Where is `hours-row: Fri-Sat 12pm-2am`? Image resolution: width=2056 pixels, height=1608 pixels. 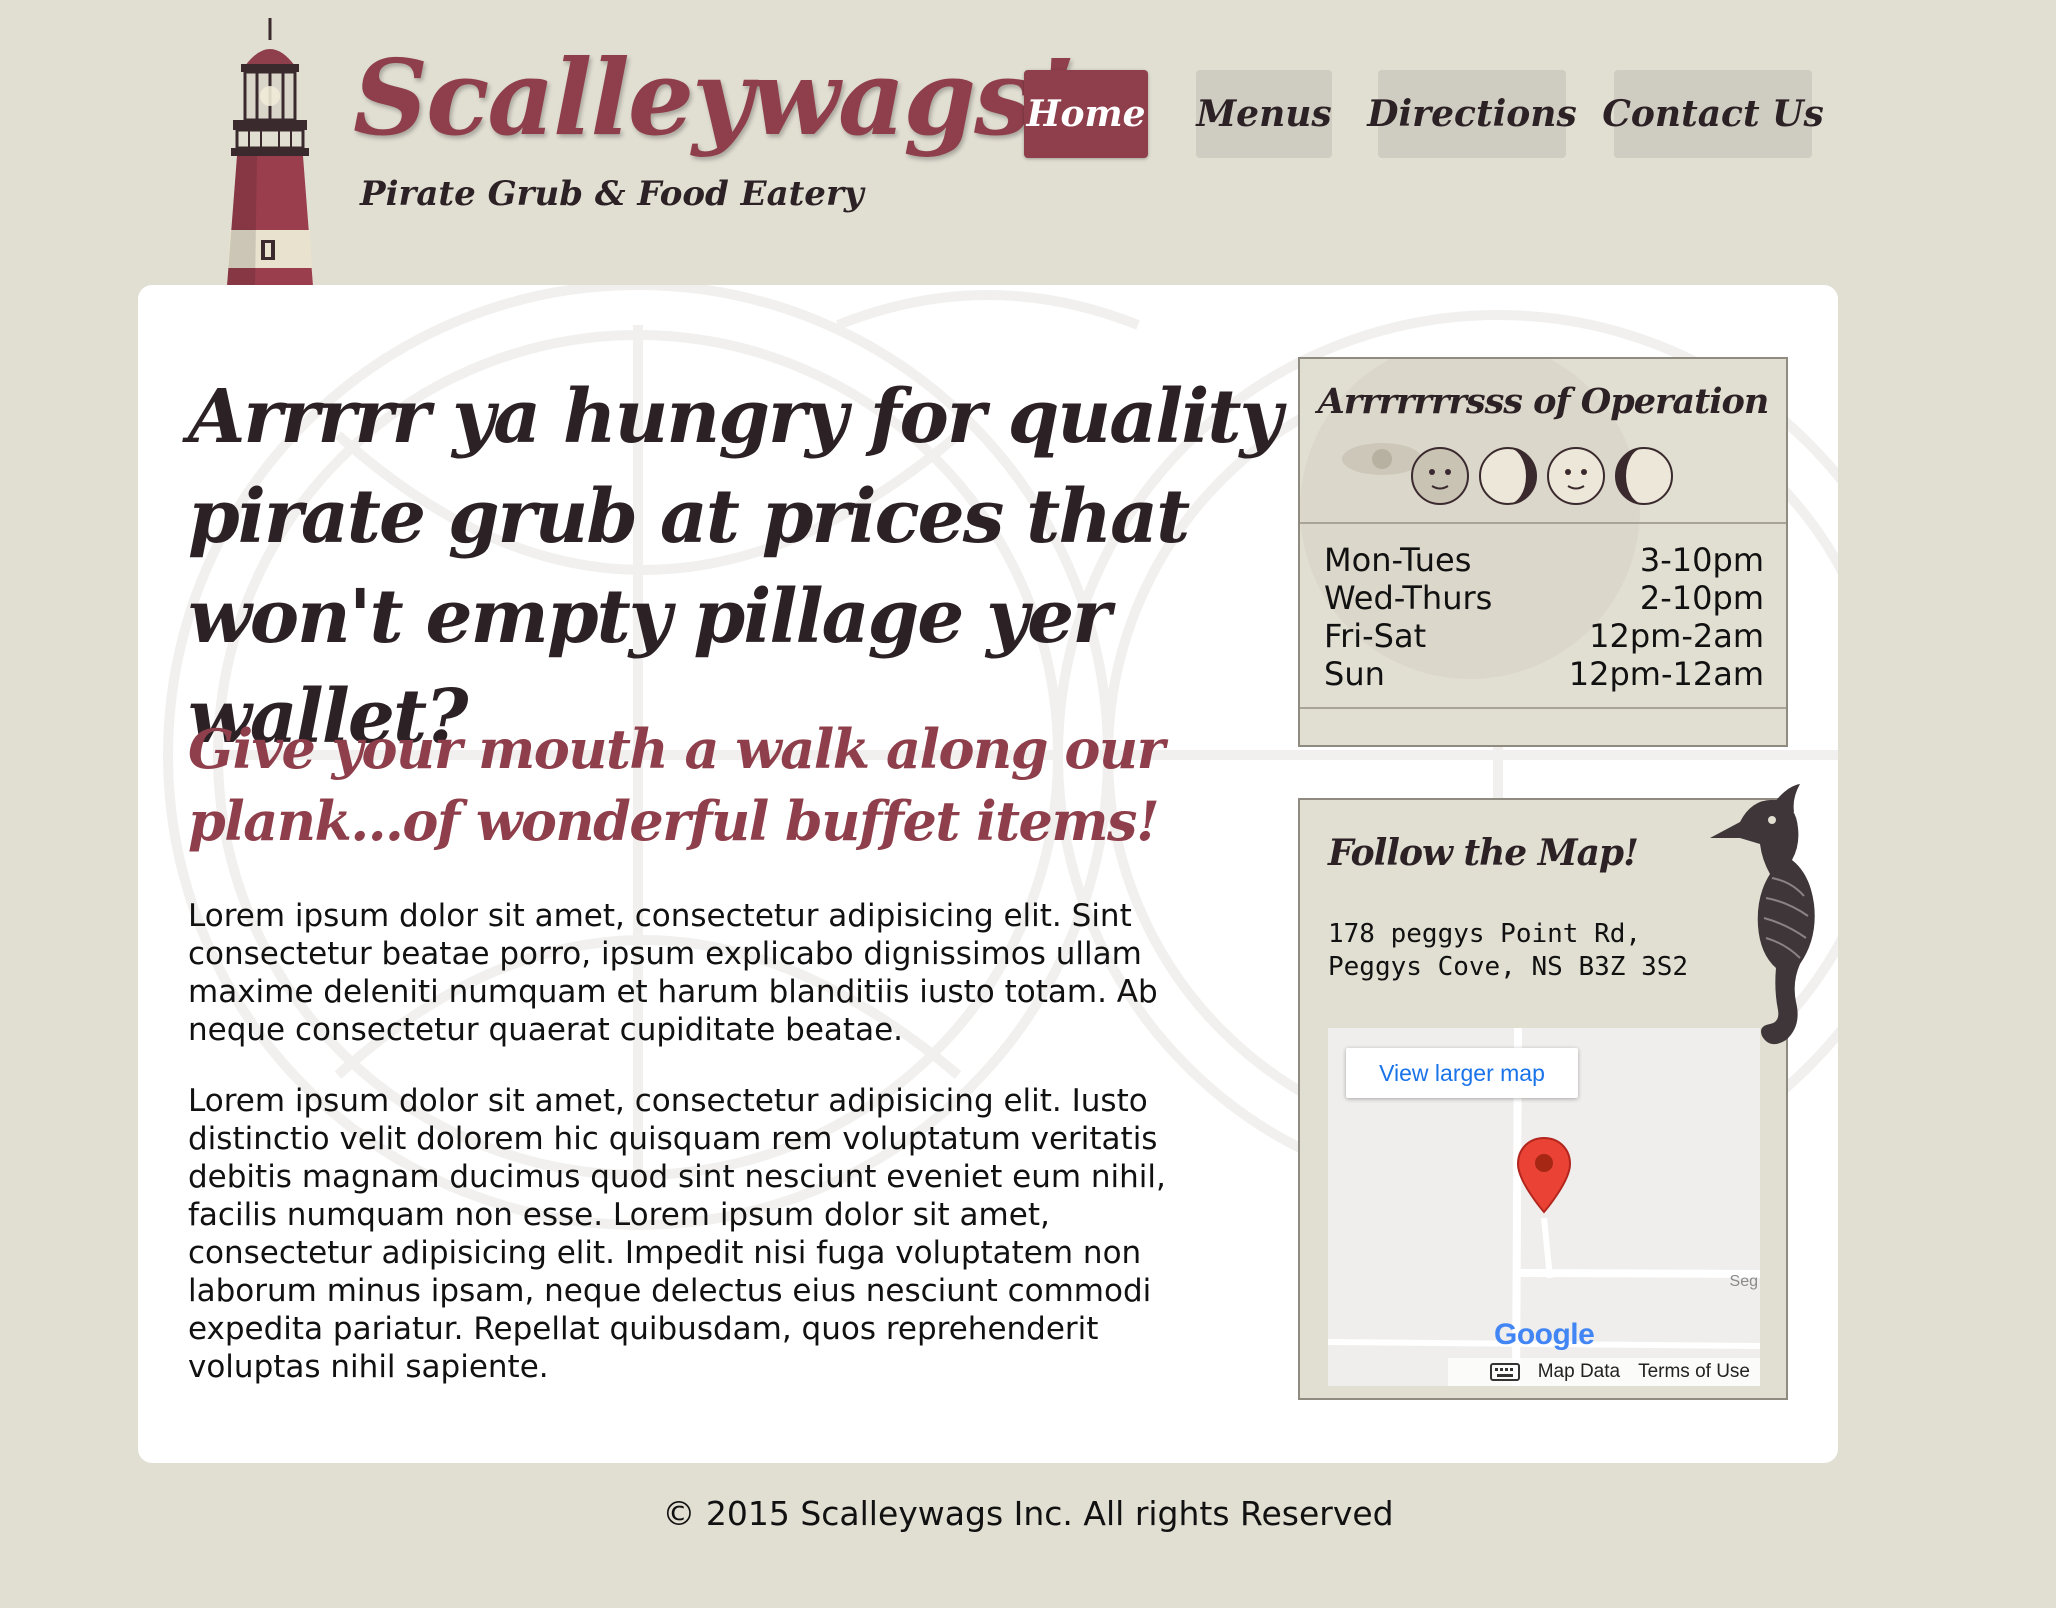
hours-row: Fri-Sat 12pm-2am is located at coordinates (1544, 636).